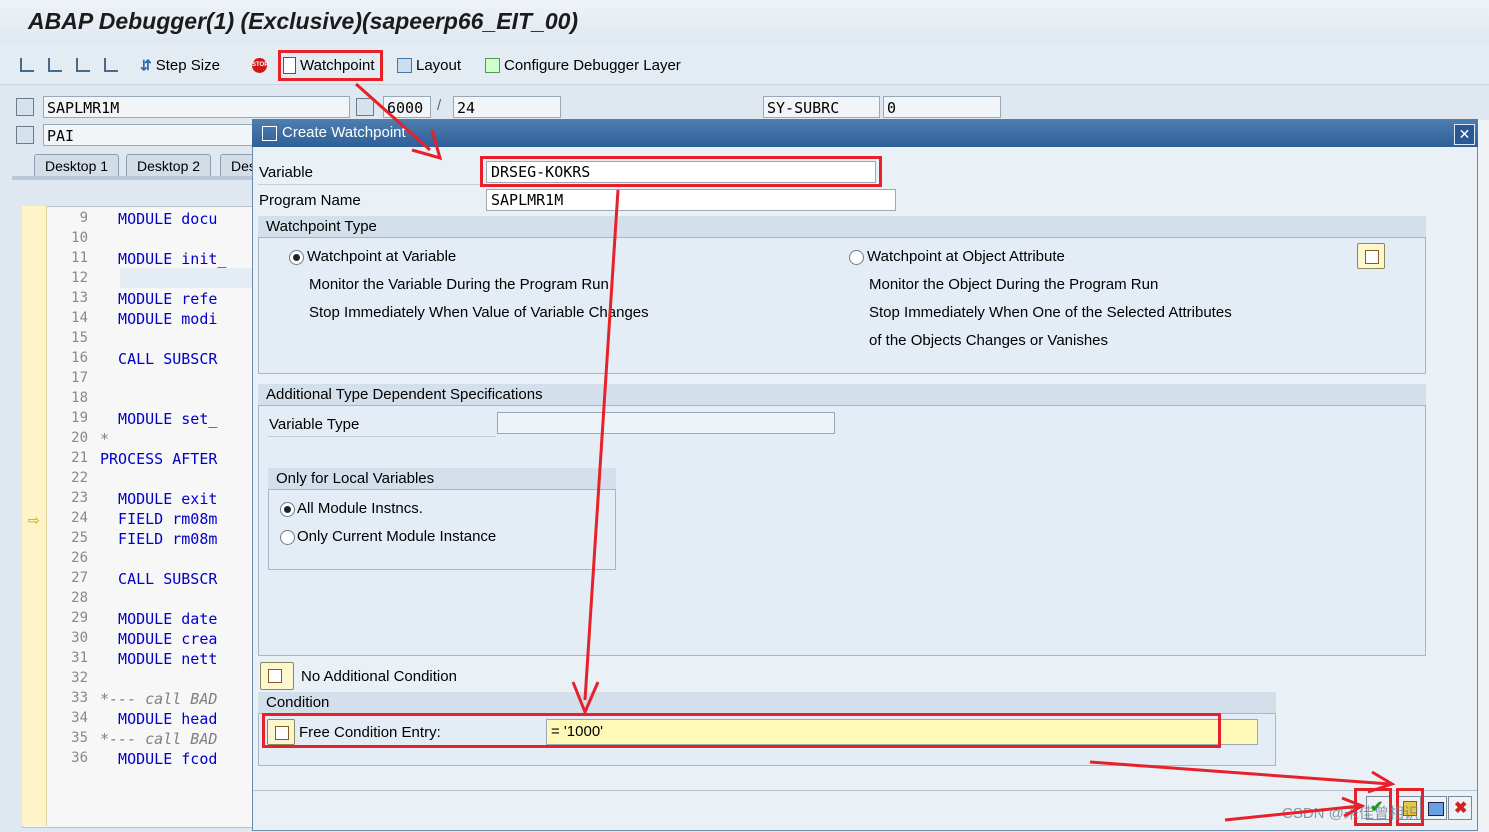 Image resolution: width=1489 pixels, height=832 pixels. I want to click on arrow-condition-to-save, so click(1240, 773).